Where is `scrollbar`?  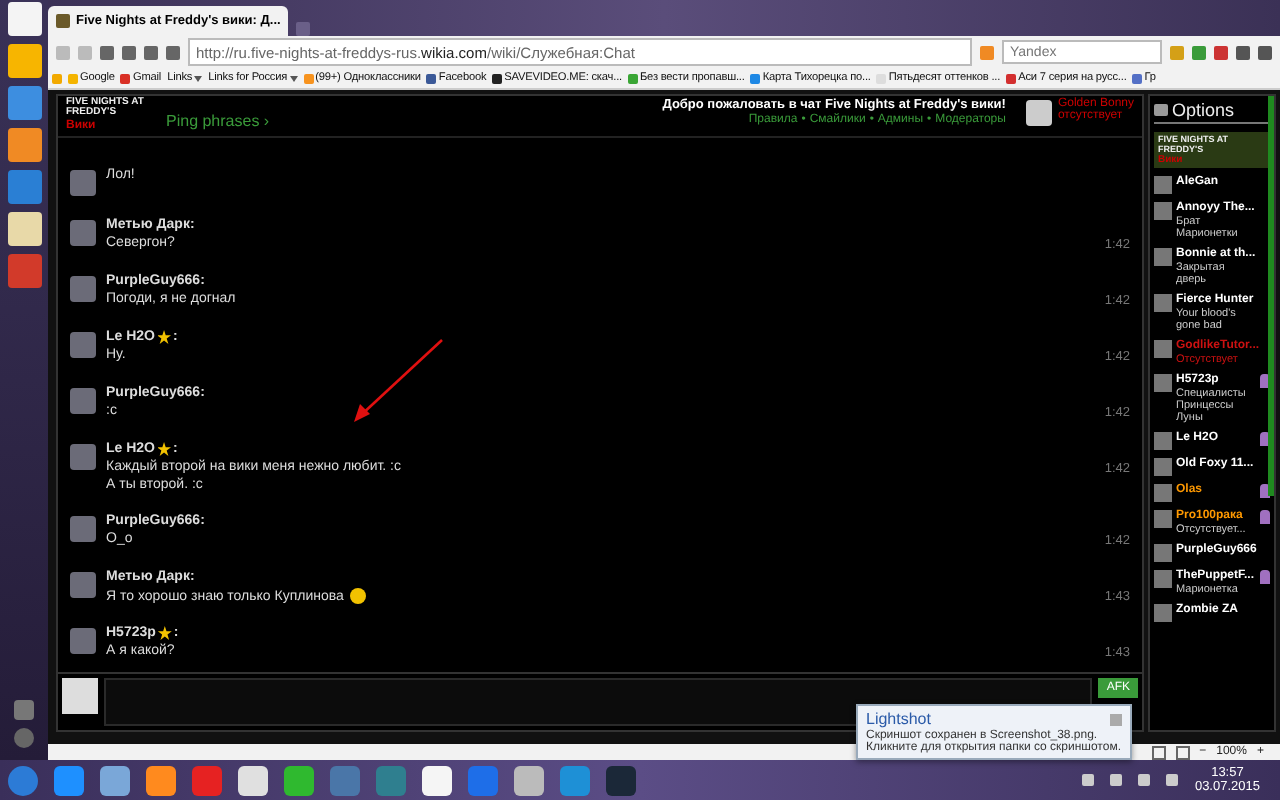
scrollbar is located at coordinates (1271, 296).